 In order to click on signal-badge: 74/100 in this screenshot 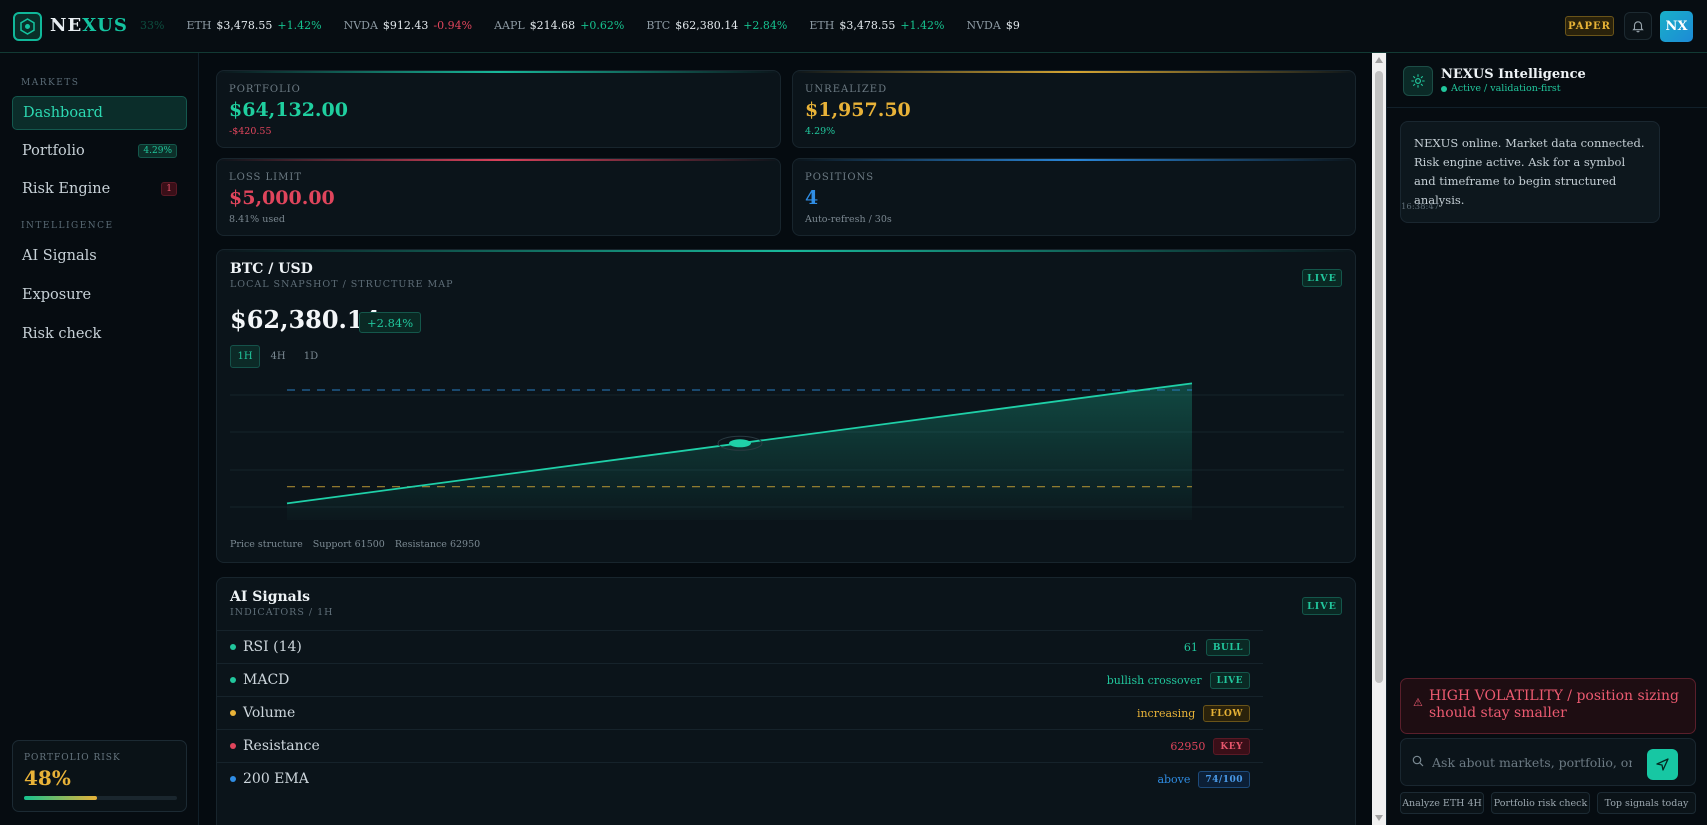, I will do `click(1224, 779)`.